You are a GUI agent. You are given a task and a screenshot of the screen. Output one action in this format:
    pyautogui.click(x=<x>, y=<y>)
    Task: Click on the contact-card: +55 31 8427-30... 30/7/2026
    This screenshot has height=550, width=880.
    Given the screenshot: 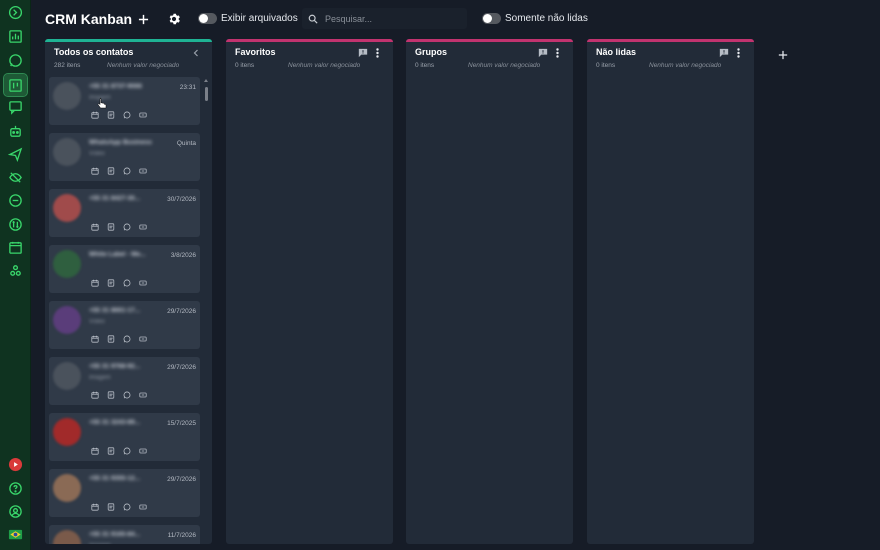 What is the action you would take?
    pyautogui.click(x=124, y=213)
    